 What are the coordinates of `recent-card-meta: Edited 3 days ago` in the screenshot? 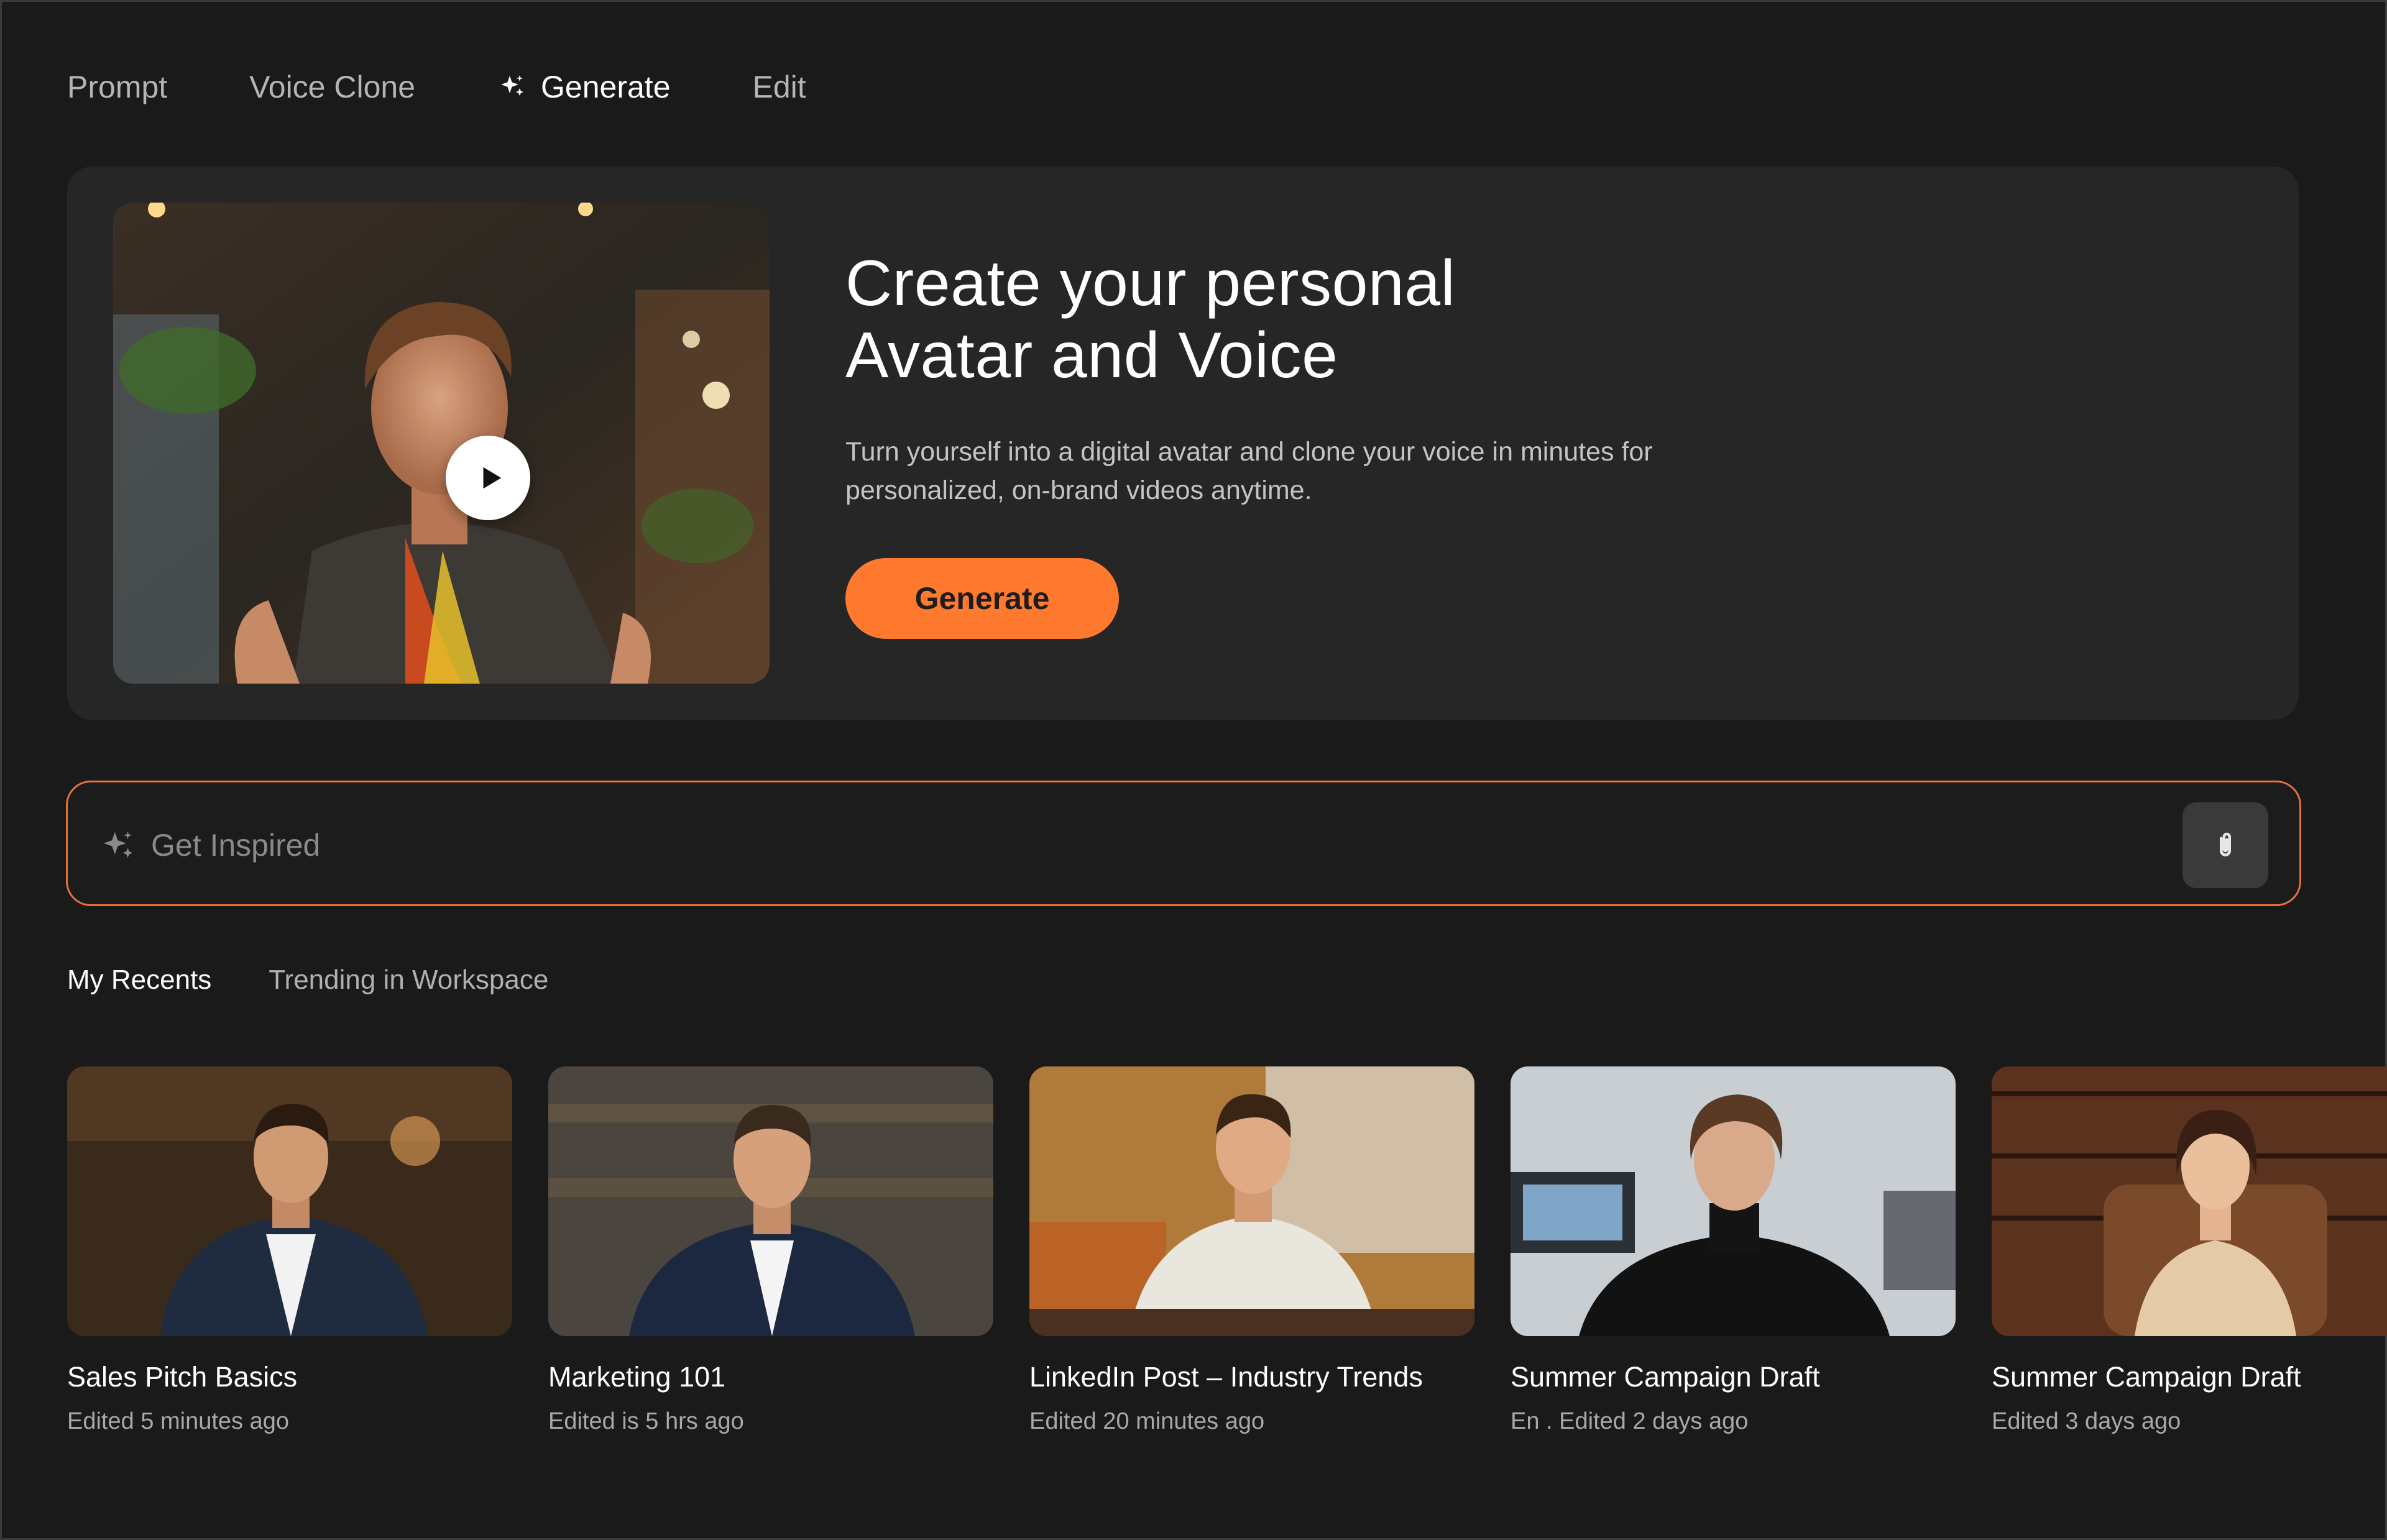 It's located at (2086, 1421).